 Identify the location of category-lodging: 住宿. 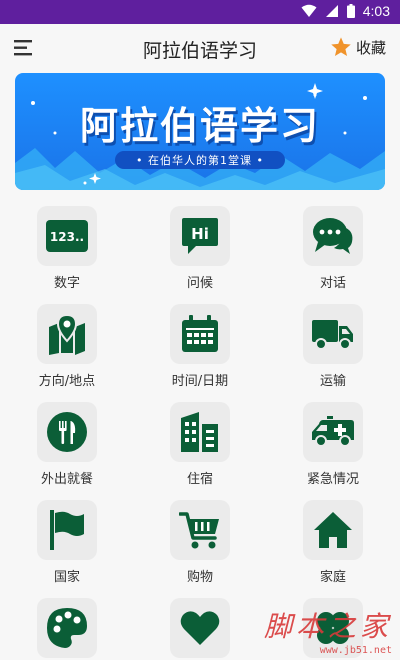
(200, 447).